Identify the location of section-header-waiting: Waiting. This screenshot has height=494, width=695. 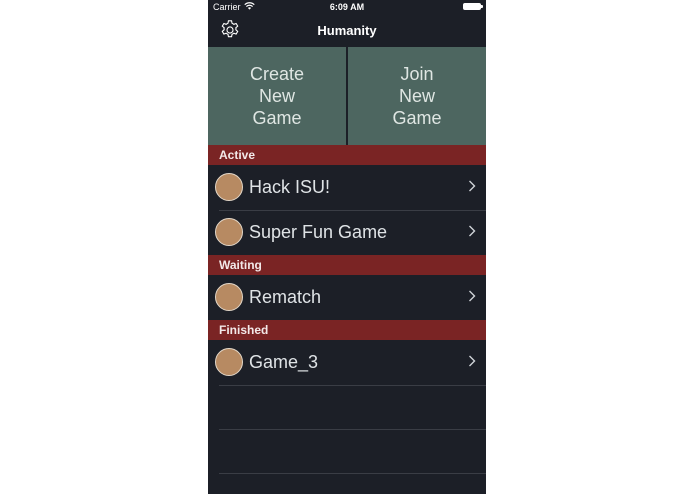
(347, 265).